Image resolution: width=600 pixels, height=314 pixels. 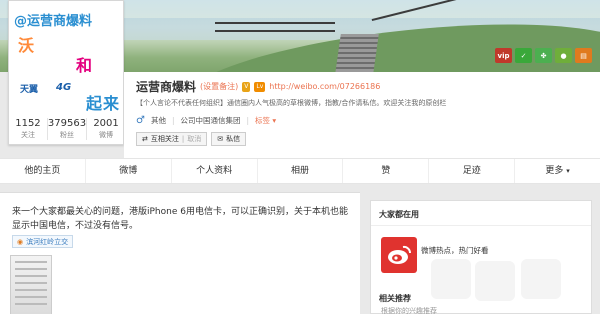 What do you see at coordinates (67, 135) in the screenshot?
I see `stat-followers-label: 粉丝` at bounding box center [67, 135].